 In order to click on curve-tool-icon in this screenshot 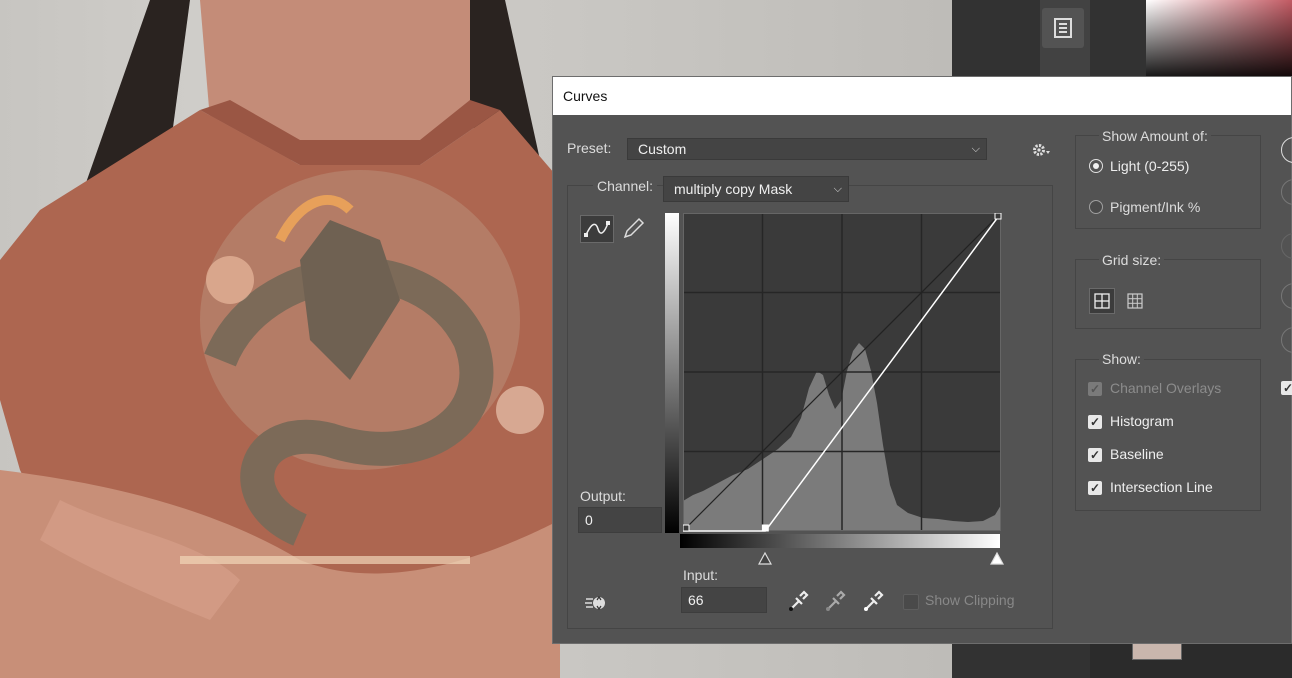, I will do `click(597, 229)`.